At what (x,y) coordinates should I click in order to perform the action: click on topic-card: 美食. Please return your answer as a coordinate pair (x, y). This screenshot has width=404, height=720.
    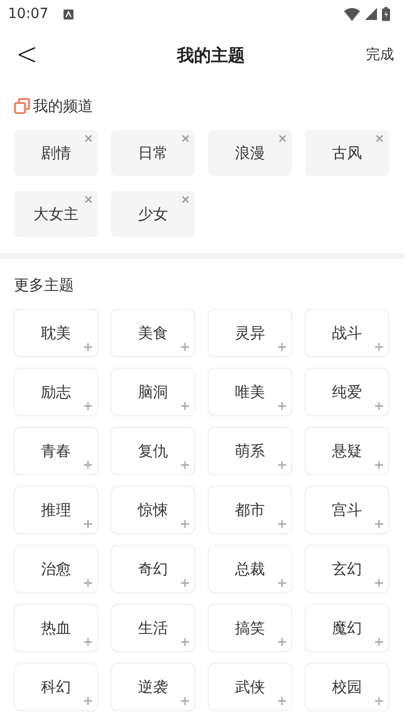
    Looking at the image, I should click on (153, 333).